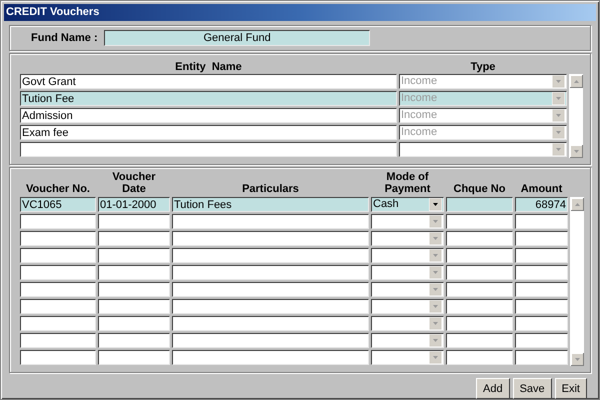 The image size is (600, 400). Describe the element at coordinates (58, 189) in the screenshot. I see `column-header: Voucher No.` at that location.